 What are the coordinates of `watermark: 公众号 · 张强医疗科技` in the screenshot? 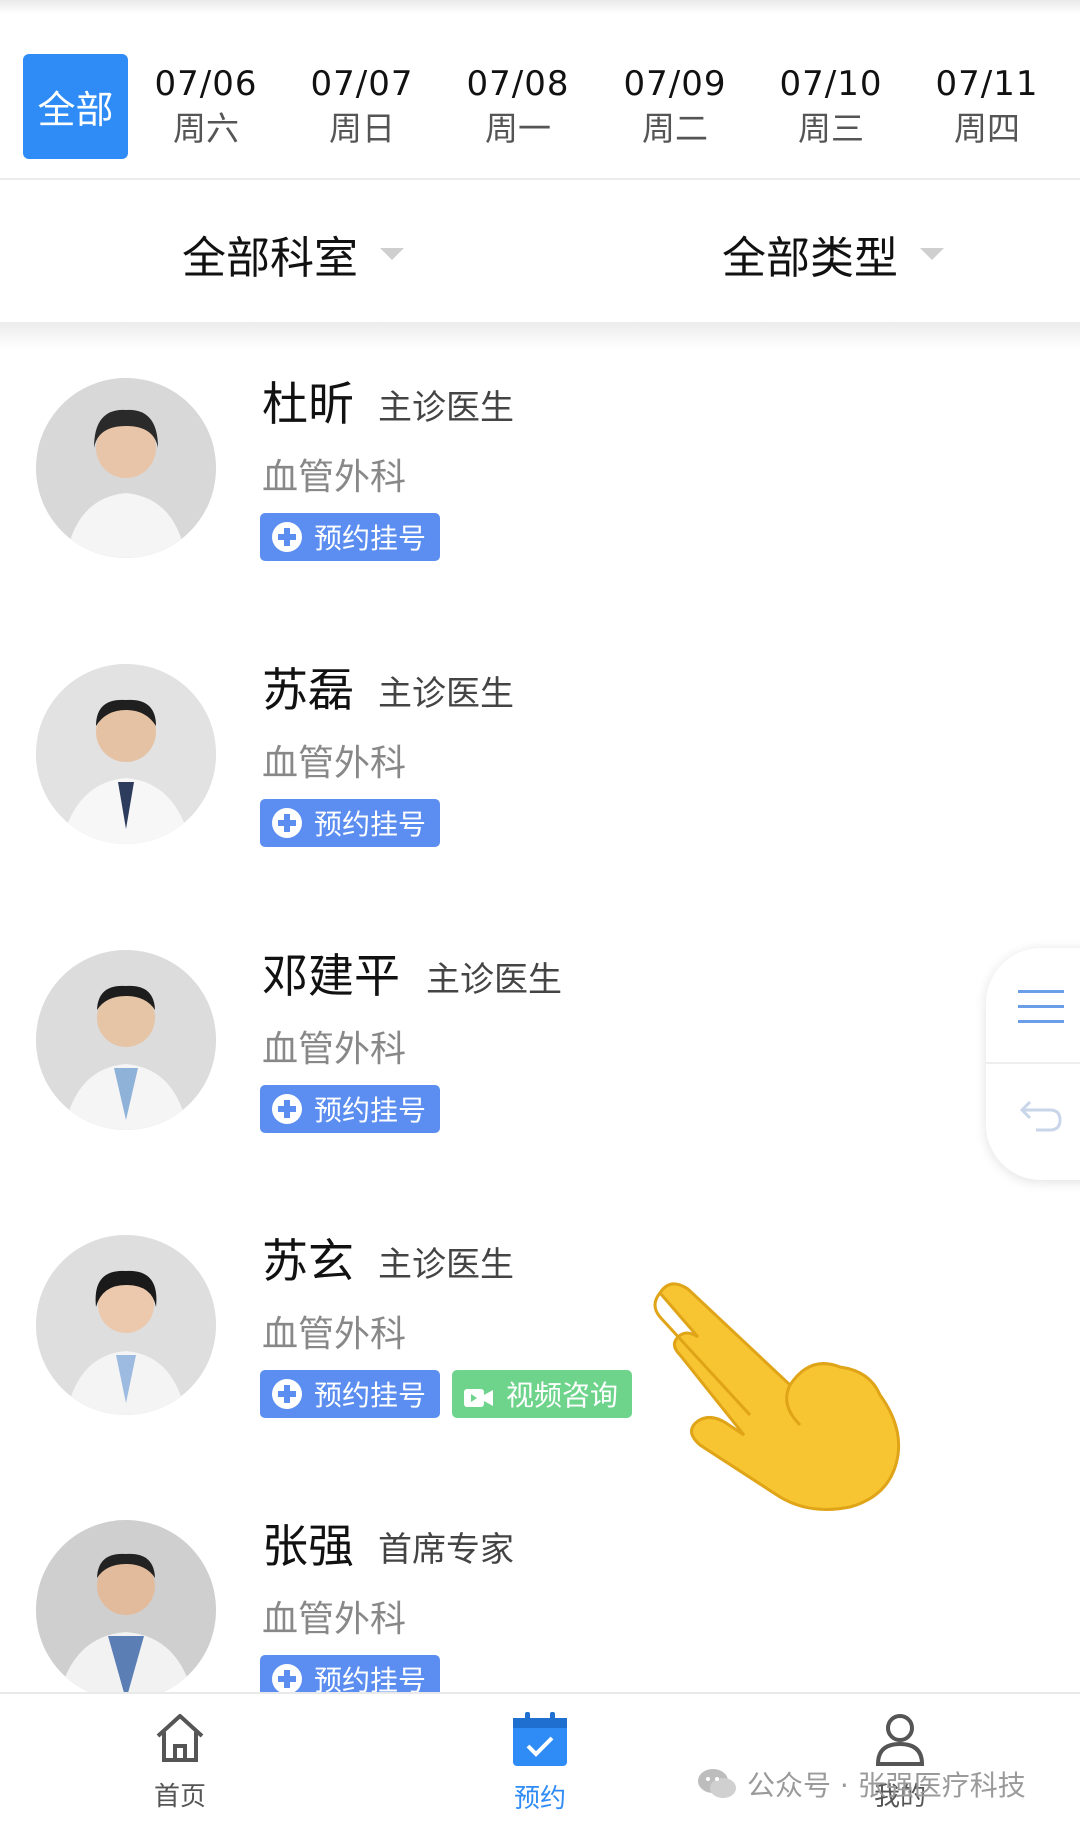 It's located at (861, 1784).